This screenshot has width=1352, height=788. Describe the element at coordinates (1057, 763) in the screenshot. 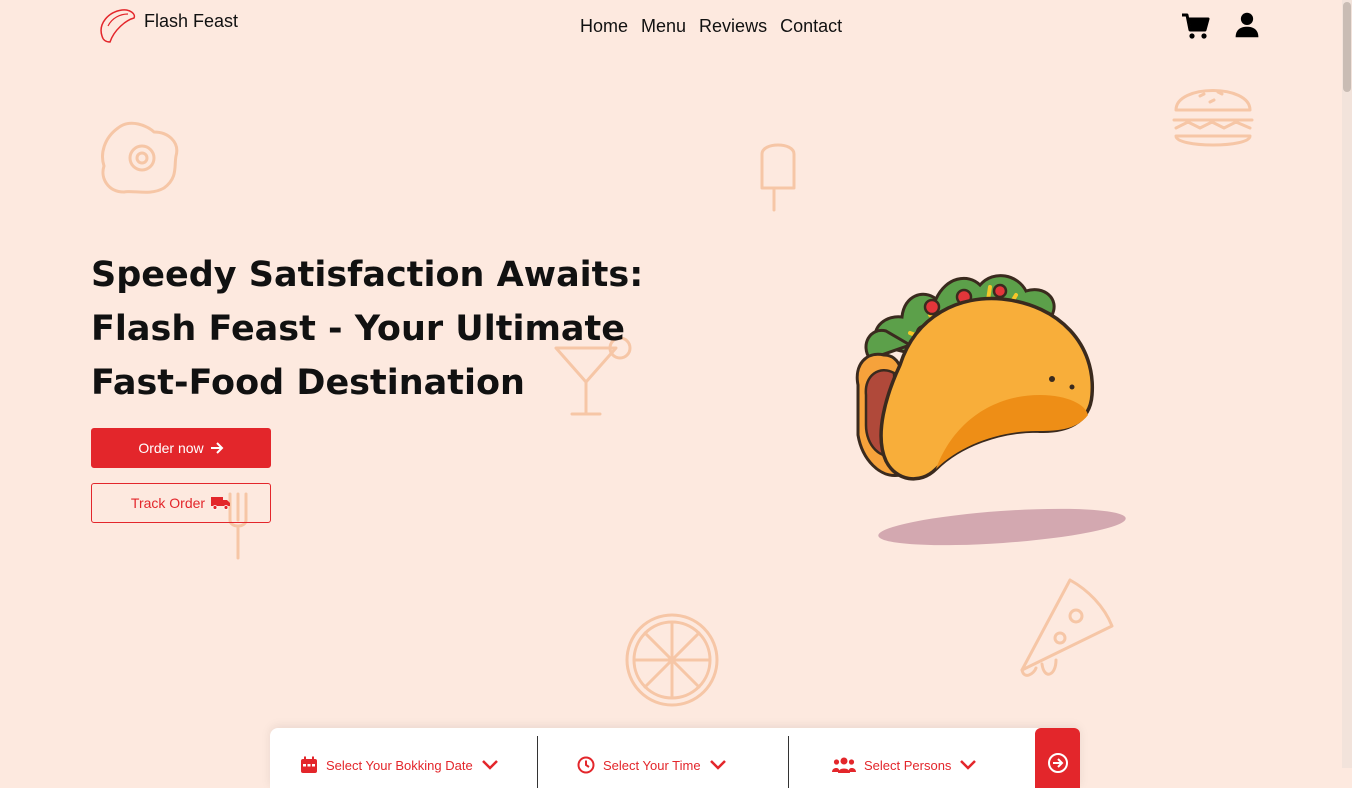

I see `arrow-circle-right-icon` at that location.